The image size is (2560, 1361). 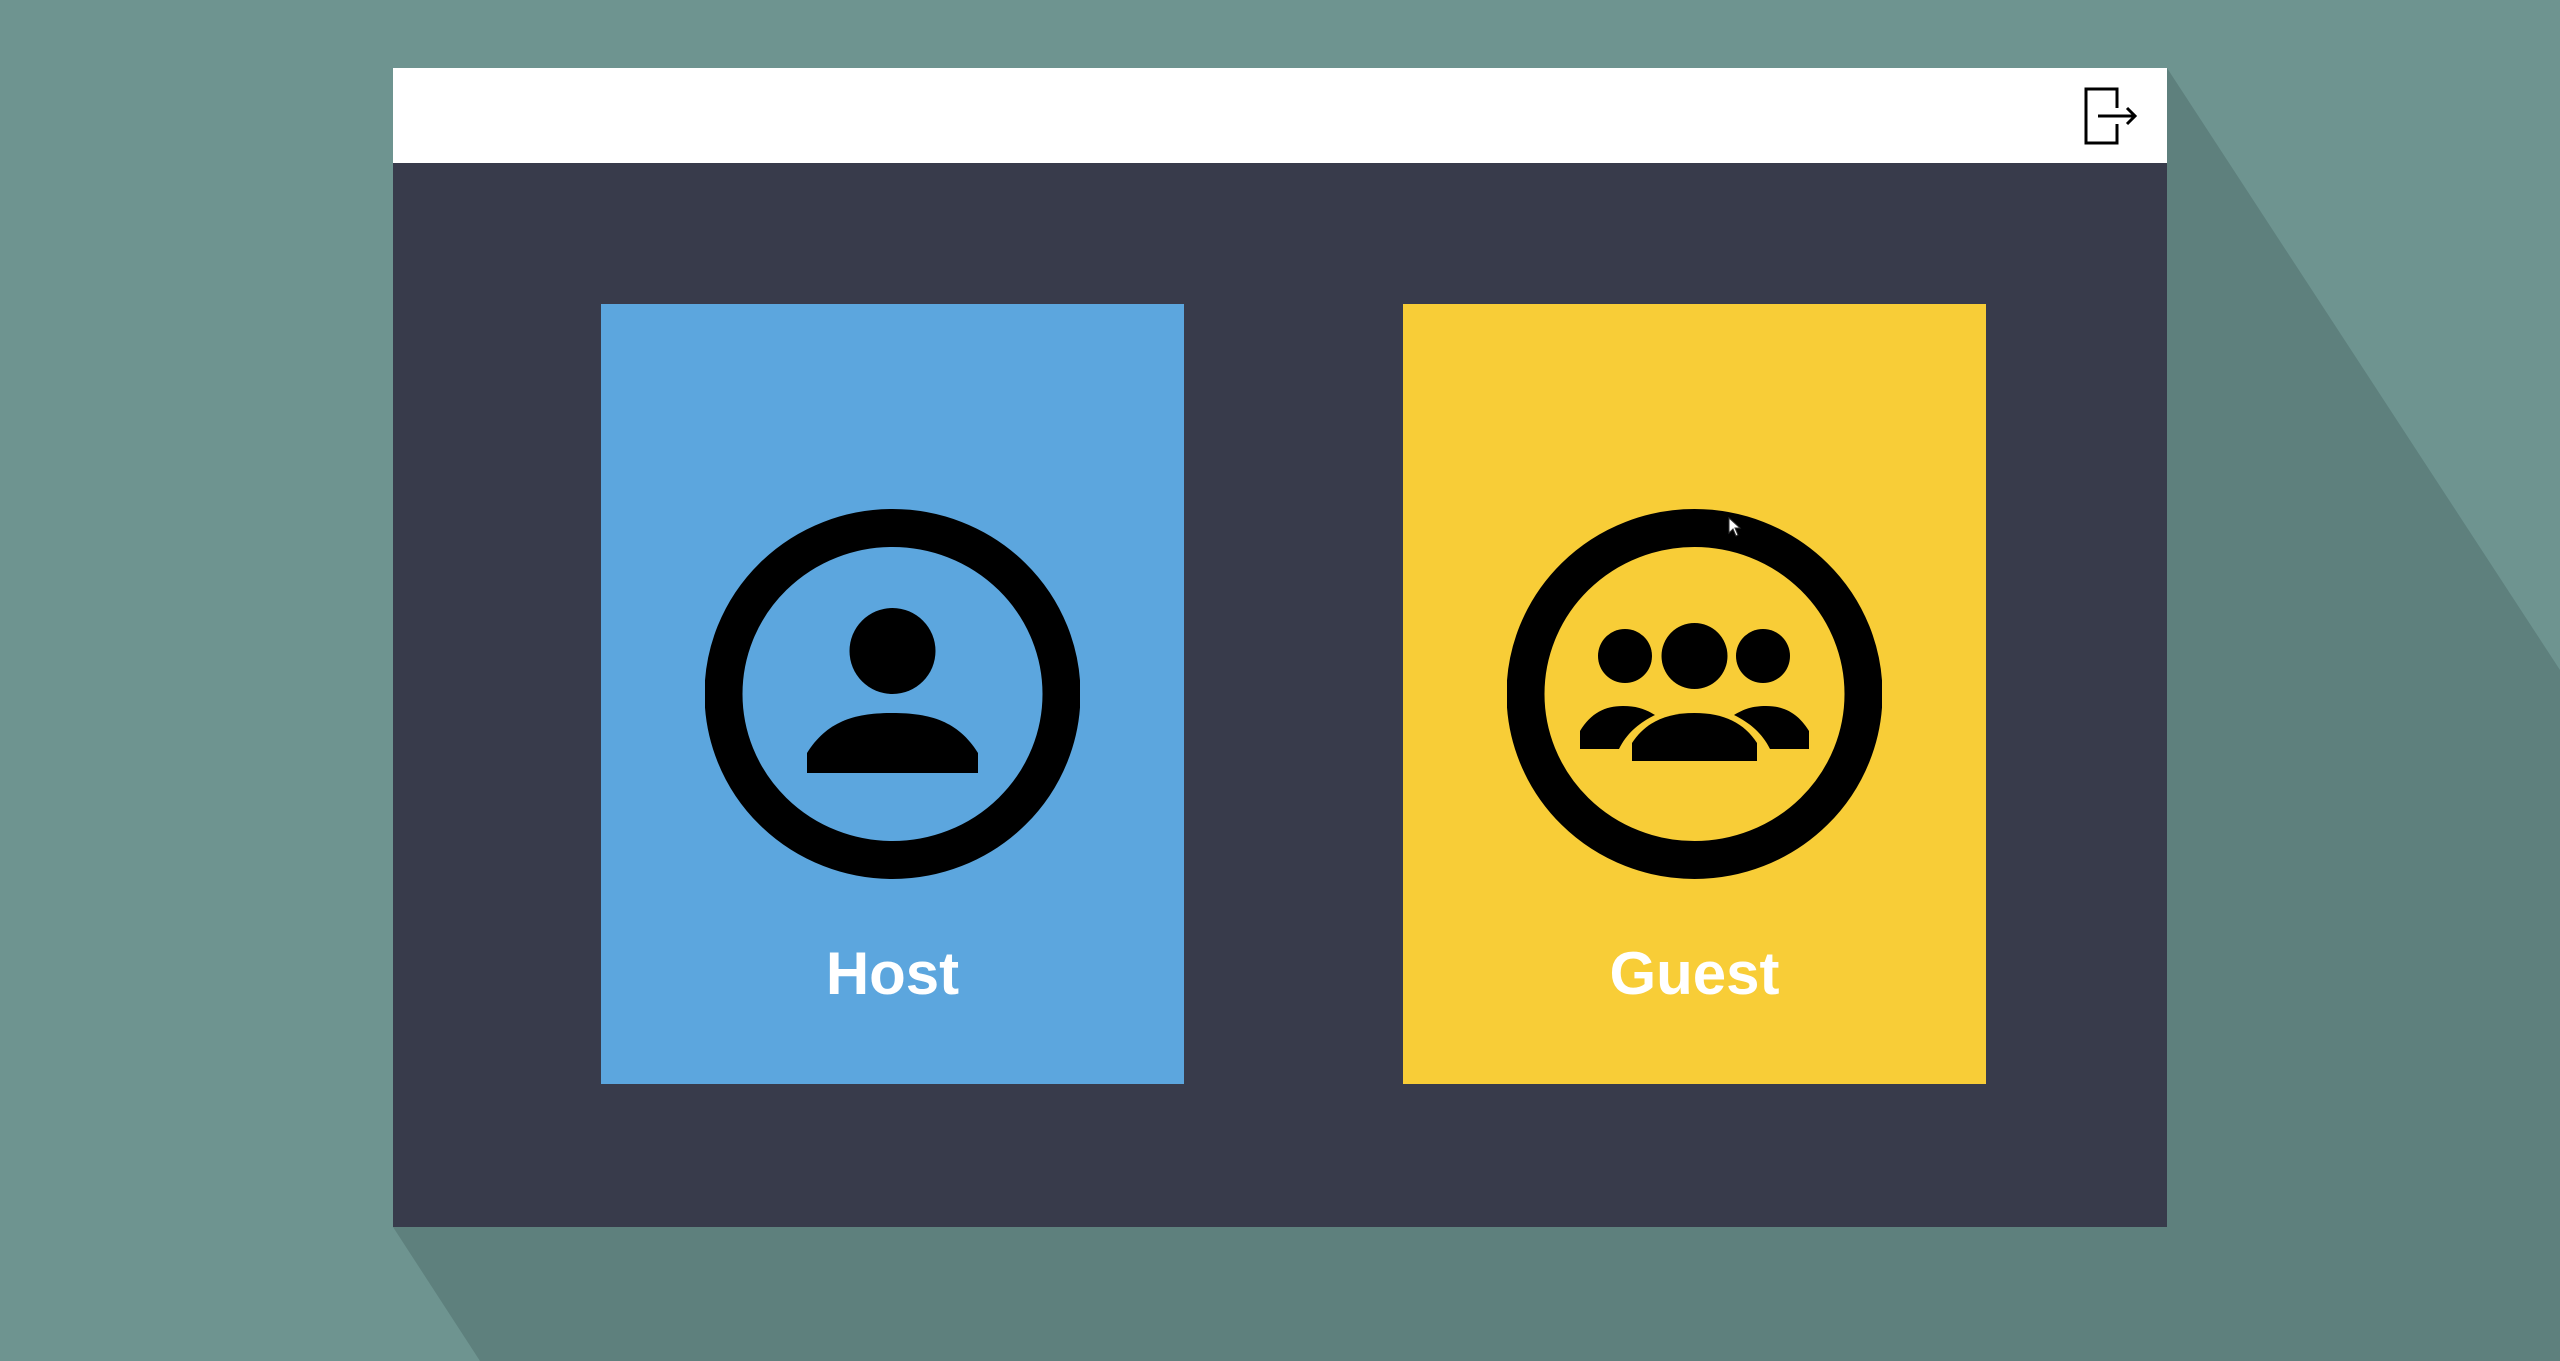 I want to click on exit-button, so click(x=2113, y=116).